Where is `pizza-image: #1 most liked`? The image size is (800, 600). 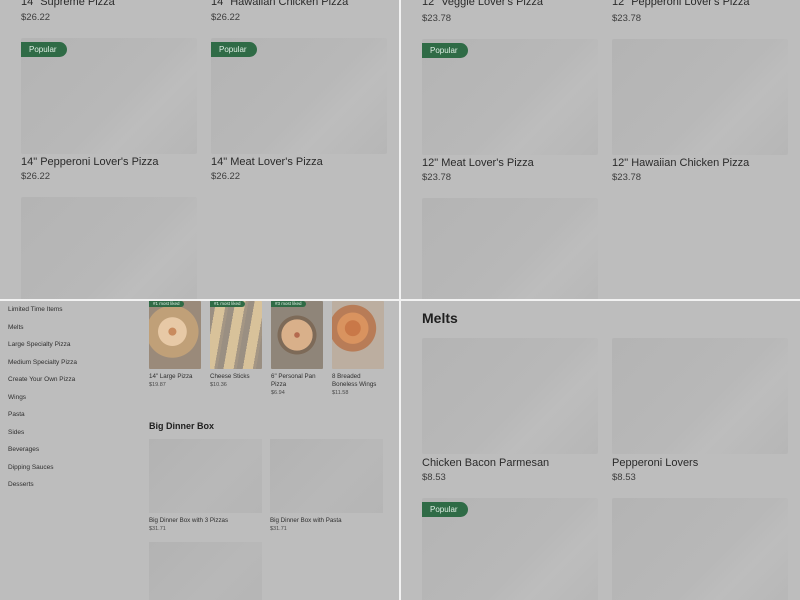 pizza-image: #1 most liked is located at coordinates (175, 335).